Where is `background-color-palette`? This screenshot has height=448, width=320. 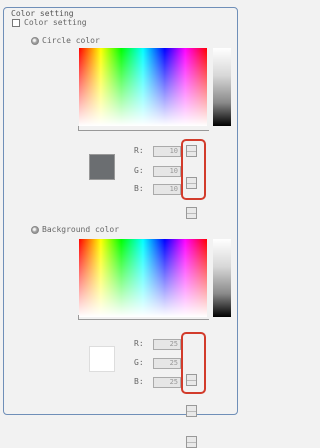 background-color-palette is located at coordinates (143, 278).